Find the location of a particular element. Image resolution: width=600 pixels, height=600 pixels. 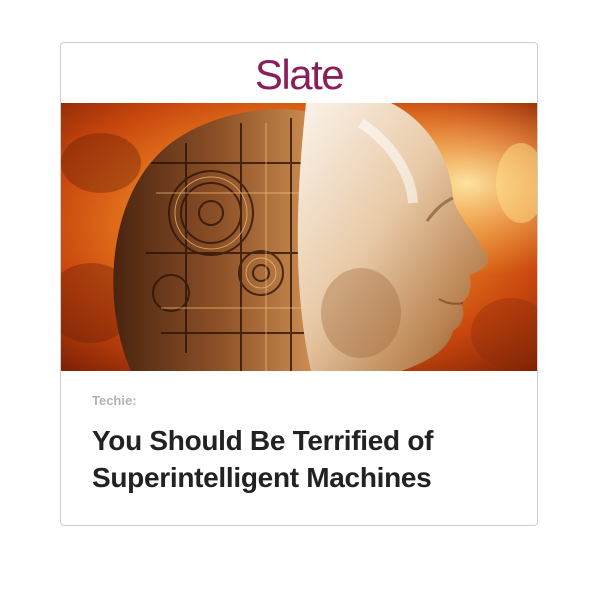

brand-header: Slate is located at coordinates (299, 73).